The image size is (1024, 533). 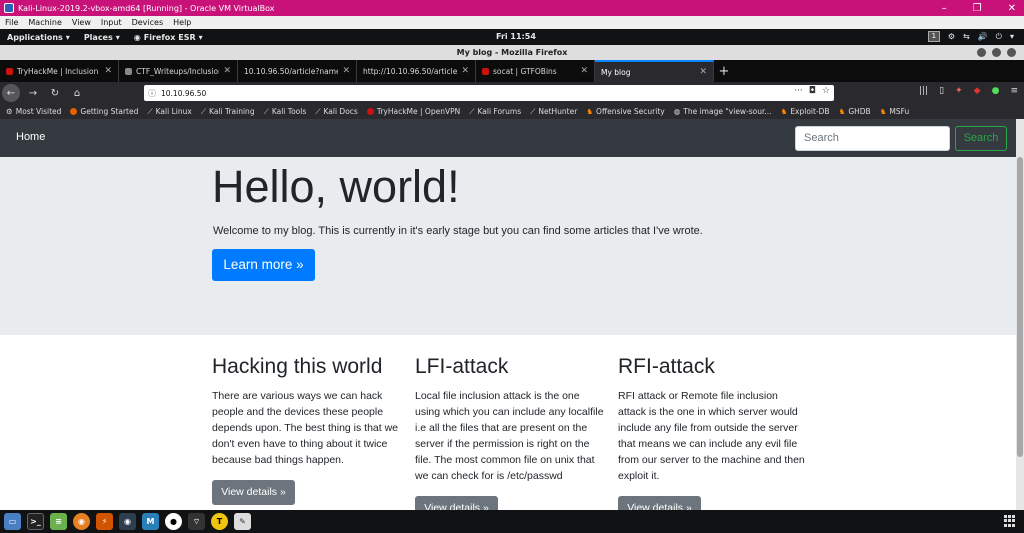 I want to click on close-icon: ✕, so click(x=1012, y=8).